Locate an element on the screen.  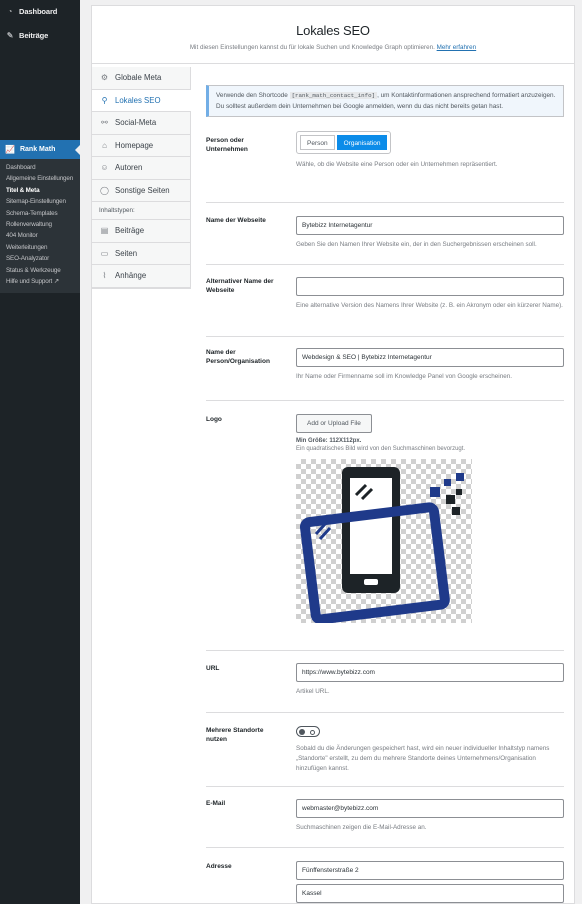
label-org-name: Name der Person/Organisation is located at coordinates (238, 357).